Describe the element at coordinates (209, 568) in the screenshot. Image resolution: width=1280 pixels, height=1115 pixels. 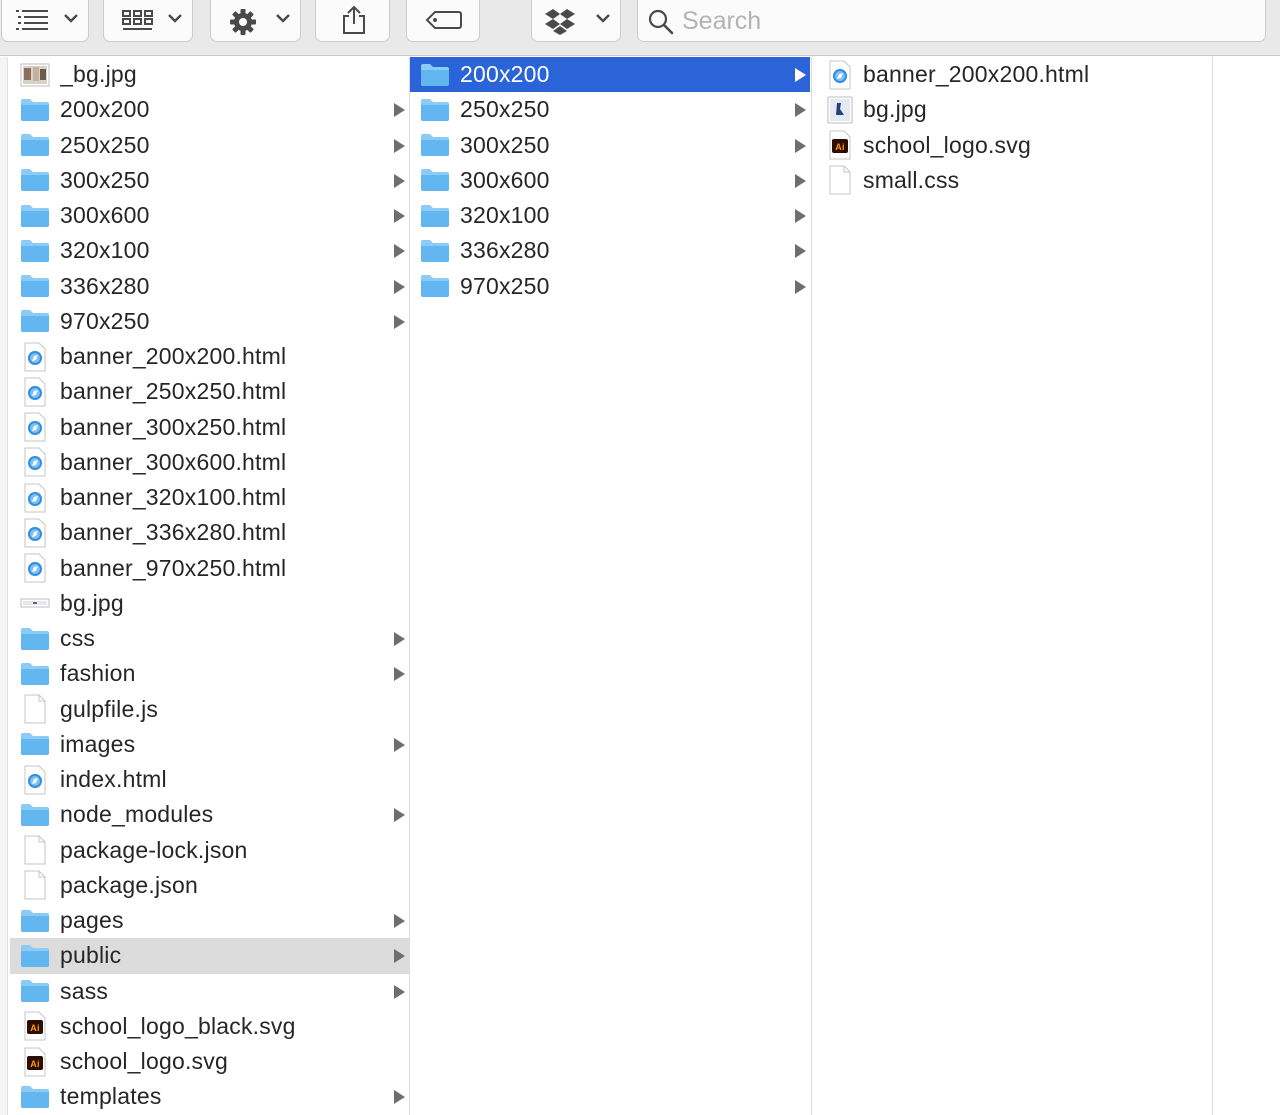
I see `file-row: banner_970x250.html` at that location.